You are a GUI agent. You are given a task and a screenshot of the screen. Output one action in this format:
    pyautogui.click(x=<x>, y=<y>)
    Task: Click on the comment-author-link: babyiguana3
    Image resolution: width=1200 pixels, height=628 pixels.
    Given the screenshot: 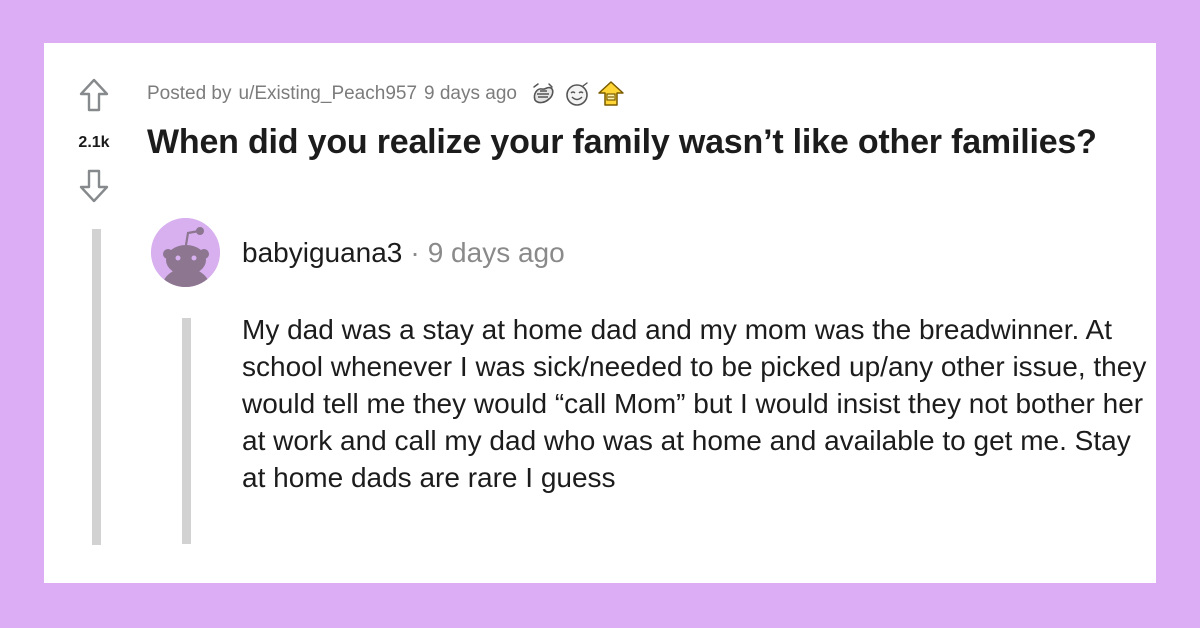 What is the action you would take?
    pyautogui.click(x=322, y=252)
    